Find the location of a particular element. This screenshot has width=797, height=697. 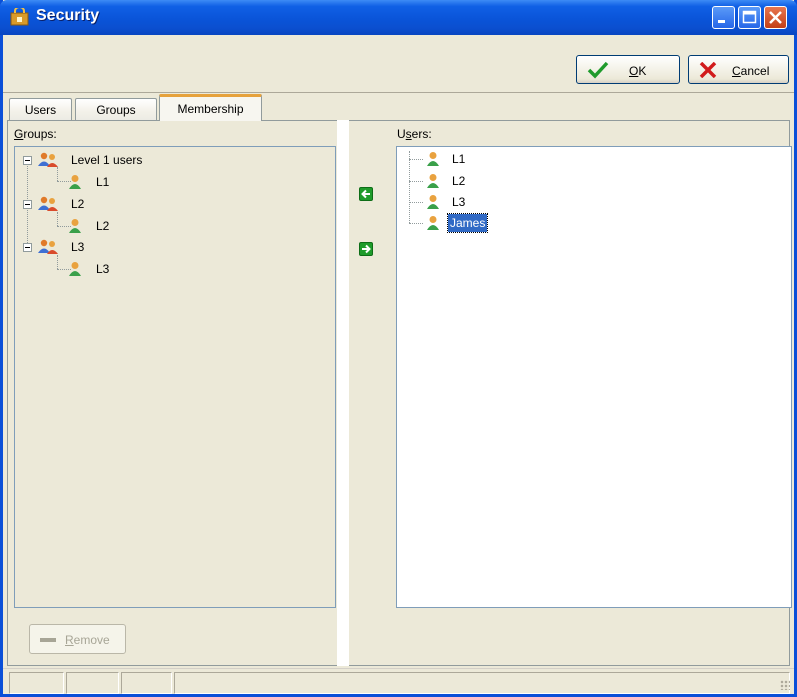

users-pane-label: Users: is located at coordinates (414, 134).